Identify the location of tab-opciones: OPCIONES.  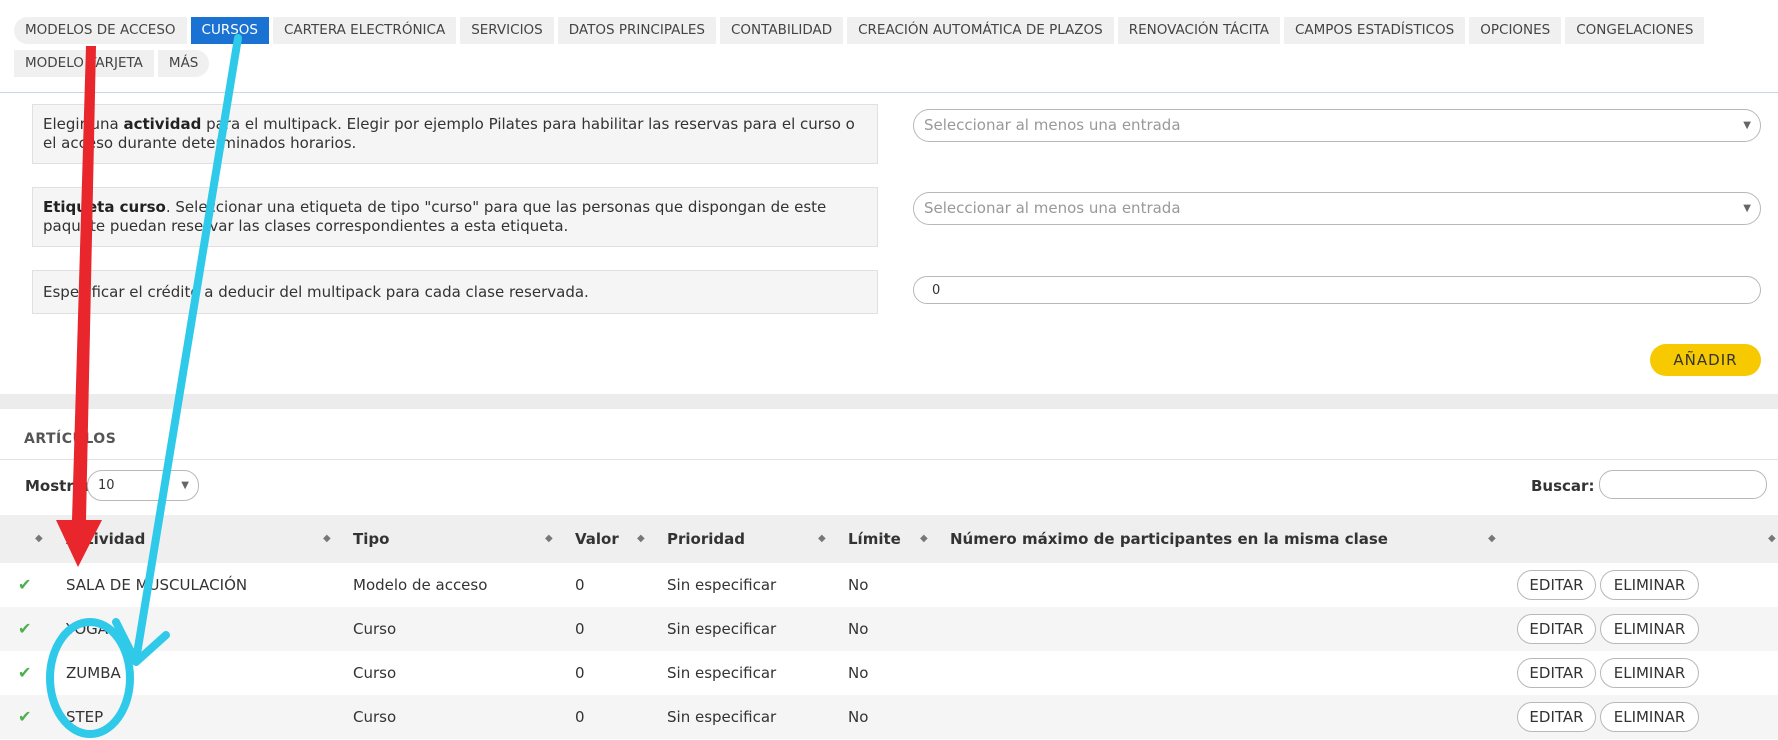
(1515, 30).